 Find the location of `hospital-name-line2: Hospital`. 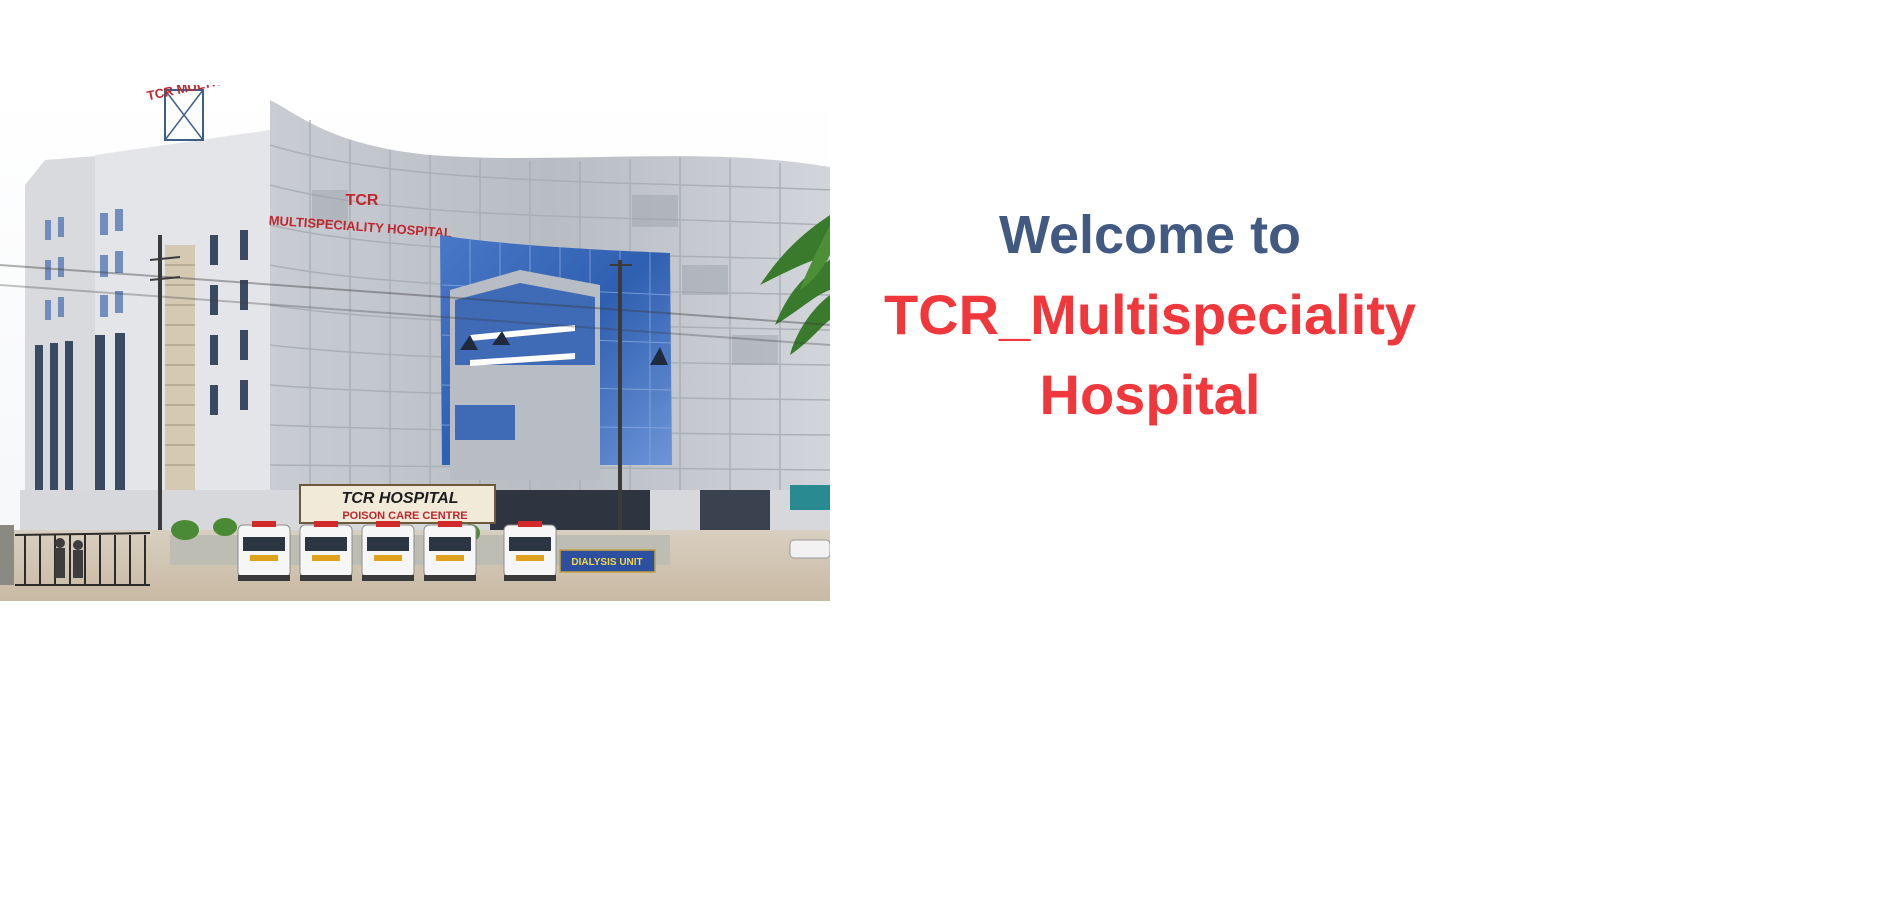

hospital-name-line2: Hospital is located at coordinates (1150, 394).